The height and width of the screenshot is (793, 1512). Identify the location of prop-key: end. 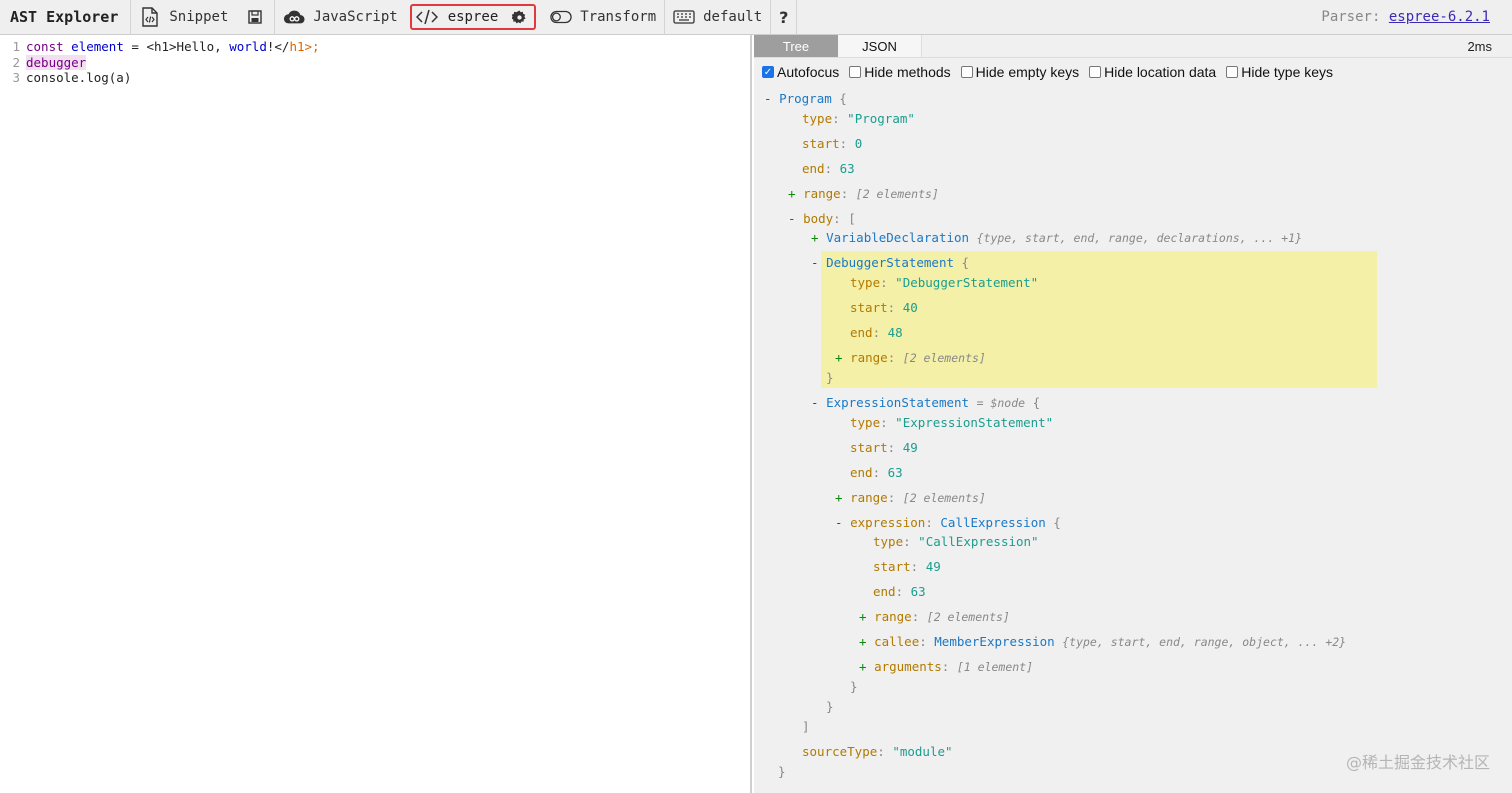
(813, 168).